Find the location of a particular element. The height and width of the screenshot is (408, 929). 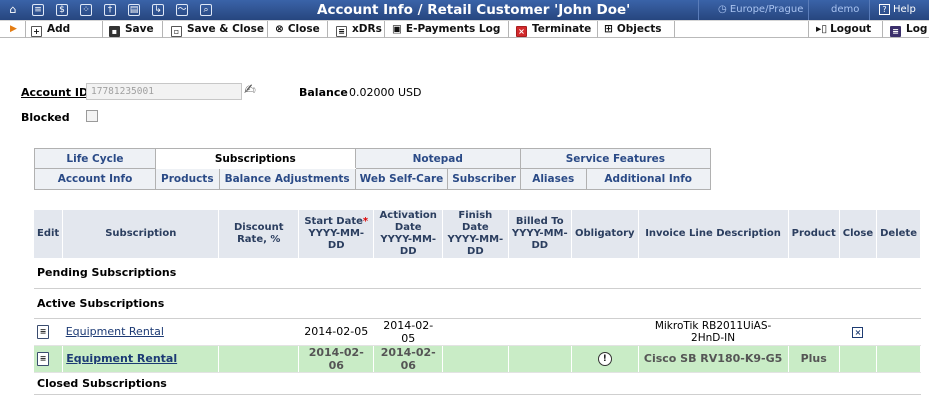

logout-button: ▸▯ Logout is located at coordinates (843, 29).